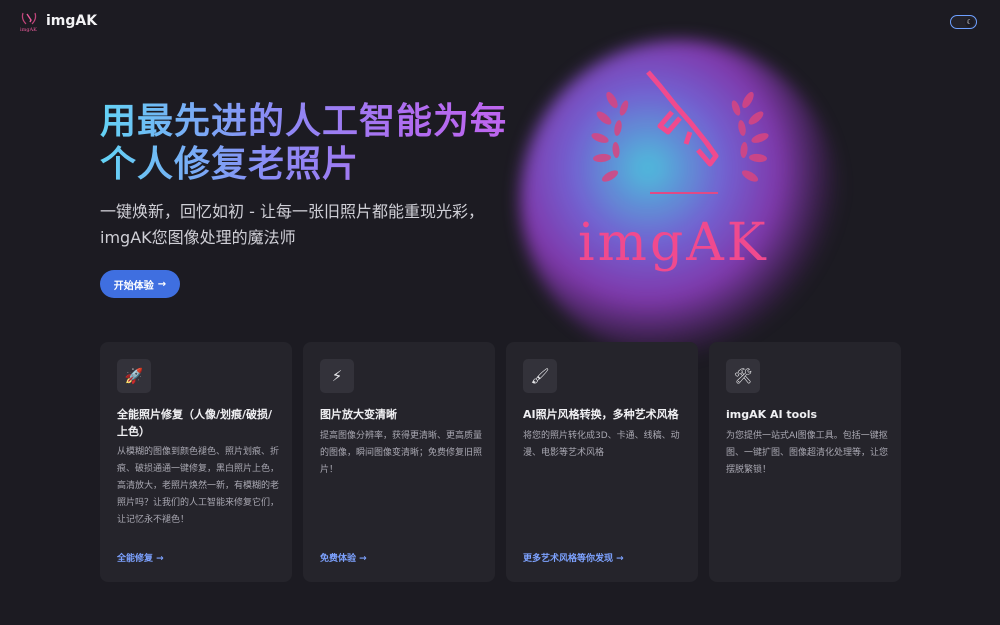  I want to click on theme-toggle: ☾, so click(963, 22).